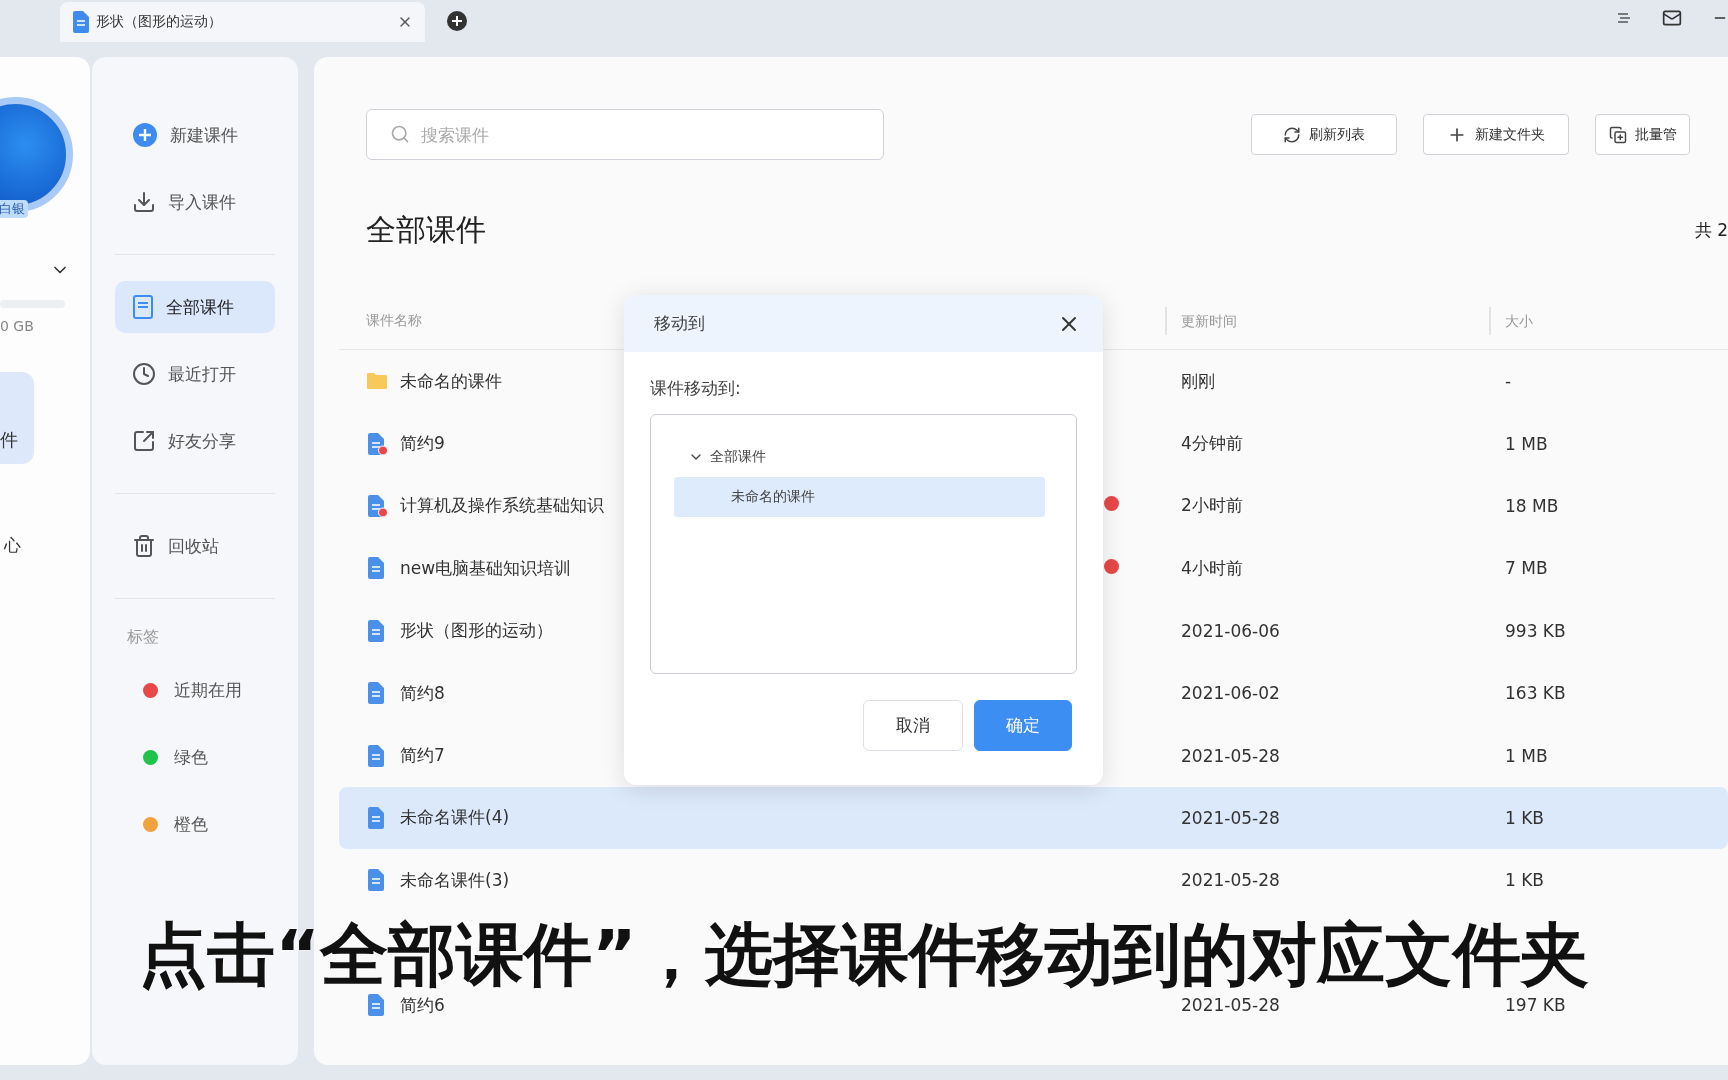  I want to click on trash-icon, so click(144, 546).